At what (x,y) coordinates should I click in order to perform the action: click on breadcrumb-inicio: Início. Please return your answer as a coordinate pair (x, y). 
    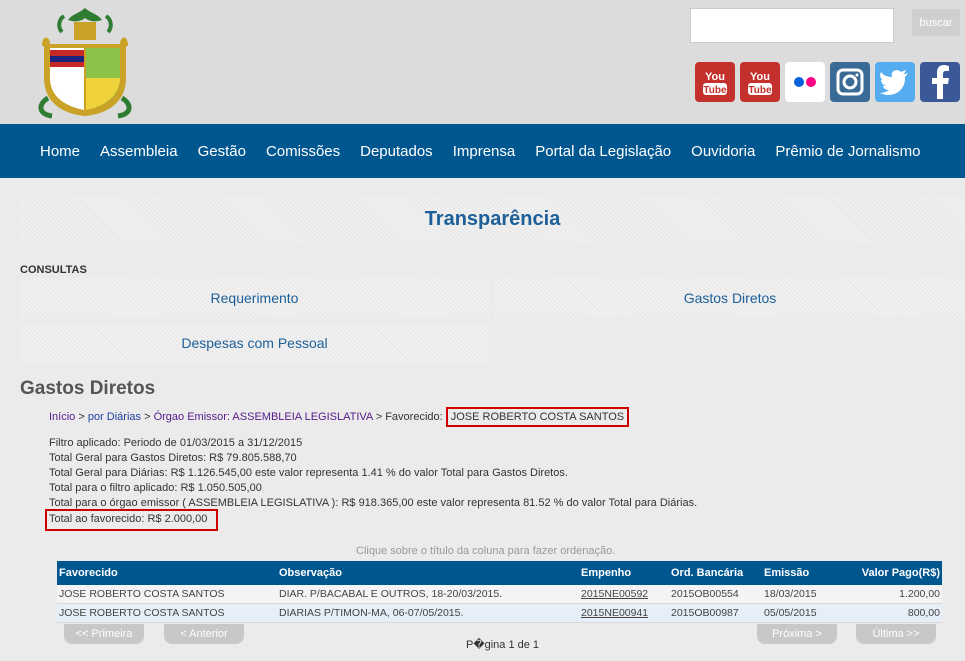
    Looking at the image, I should click on (62, 417).